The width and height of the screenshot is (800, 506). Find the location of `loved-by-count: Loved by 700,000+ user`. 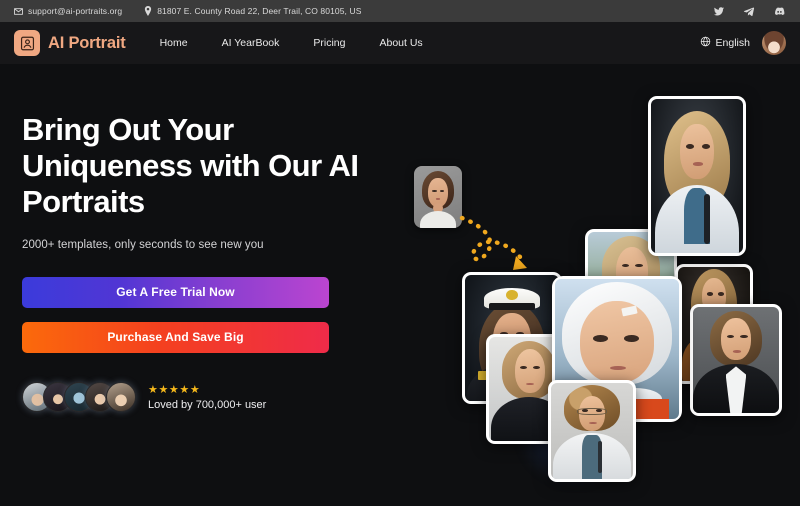

loved-by-count: Loved by 700,000+ user is located at coordinates (207, 404).